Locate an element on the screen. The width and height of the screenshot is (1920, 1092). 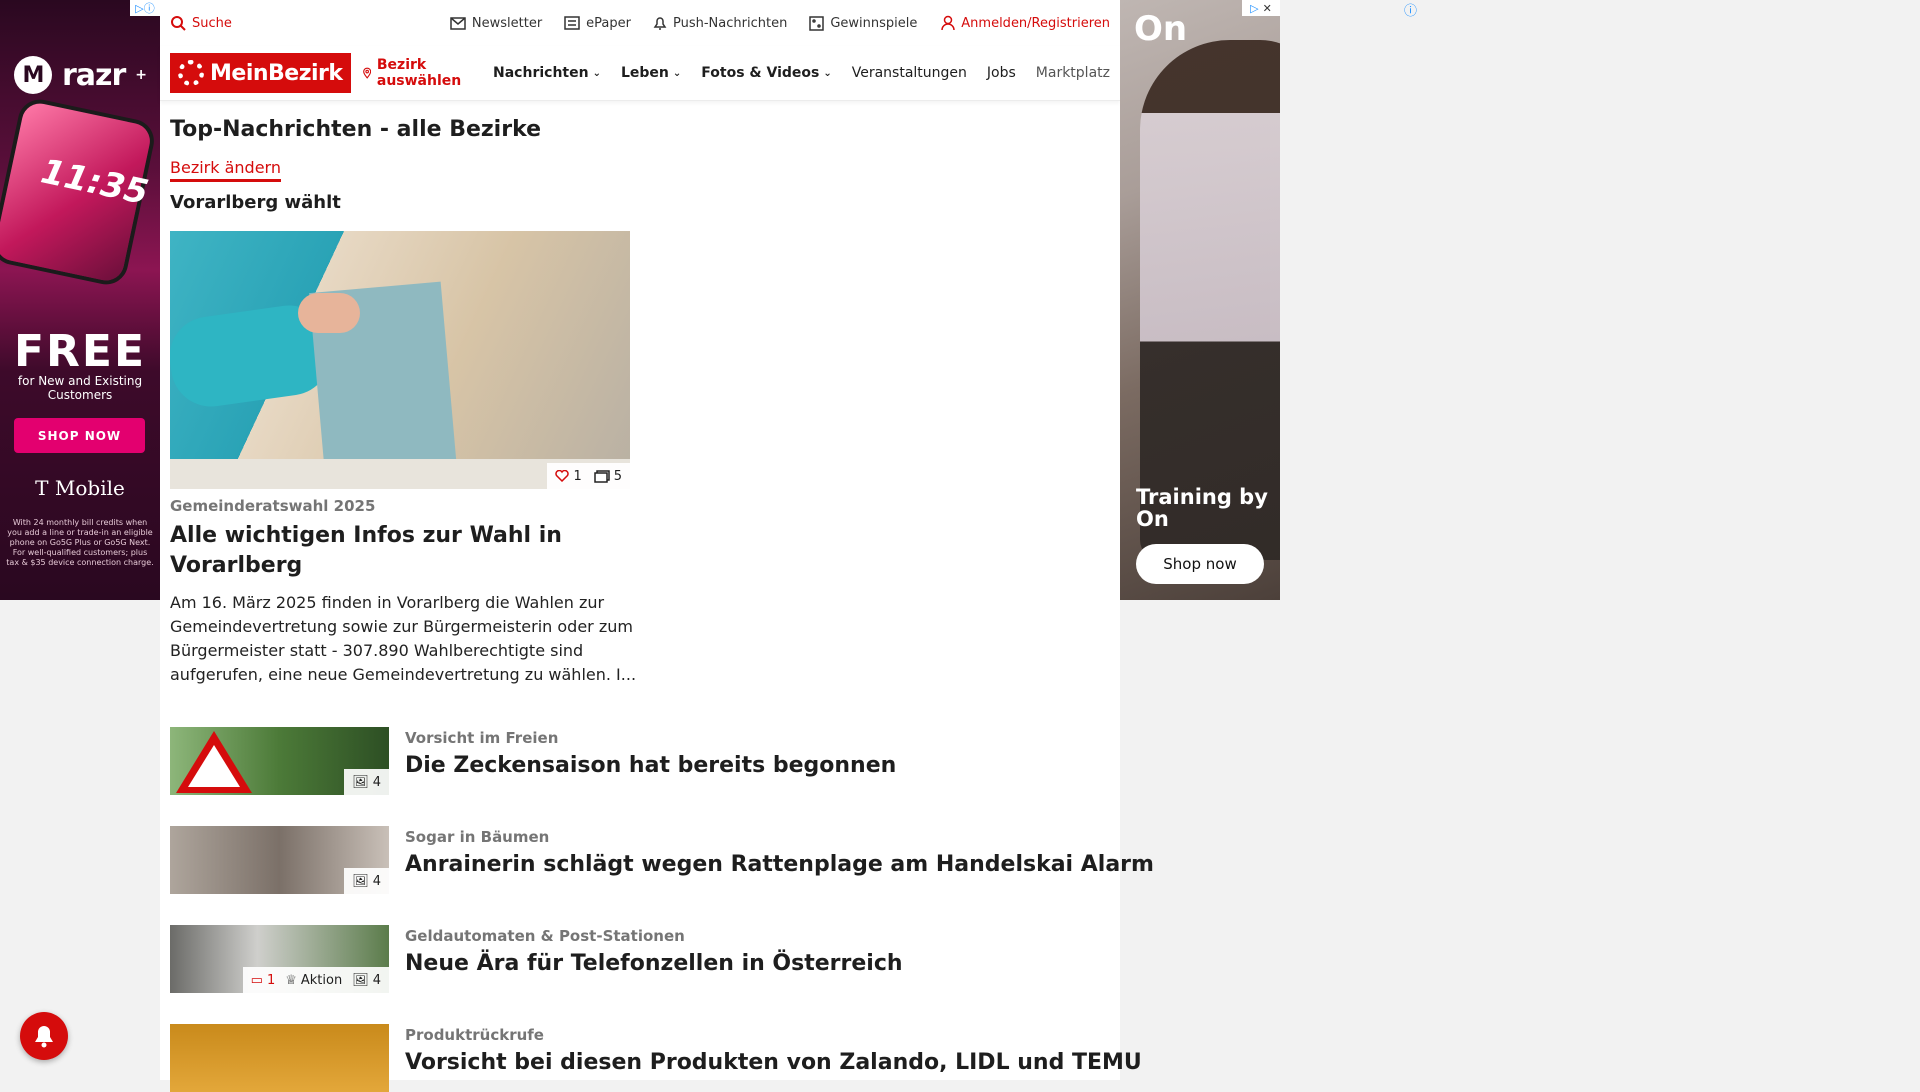
location-pin-icon is located at coordinates (366, 73).